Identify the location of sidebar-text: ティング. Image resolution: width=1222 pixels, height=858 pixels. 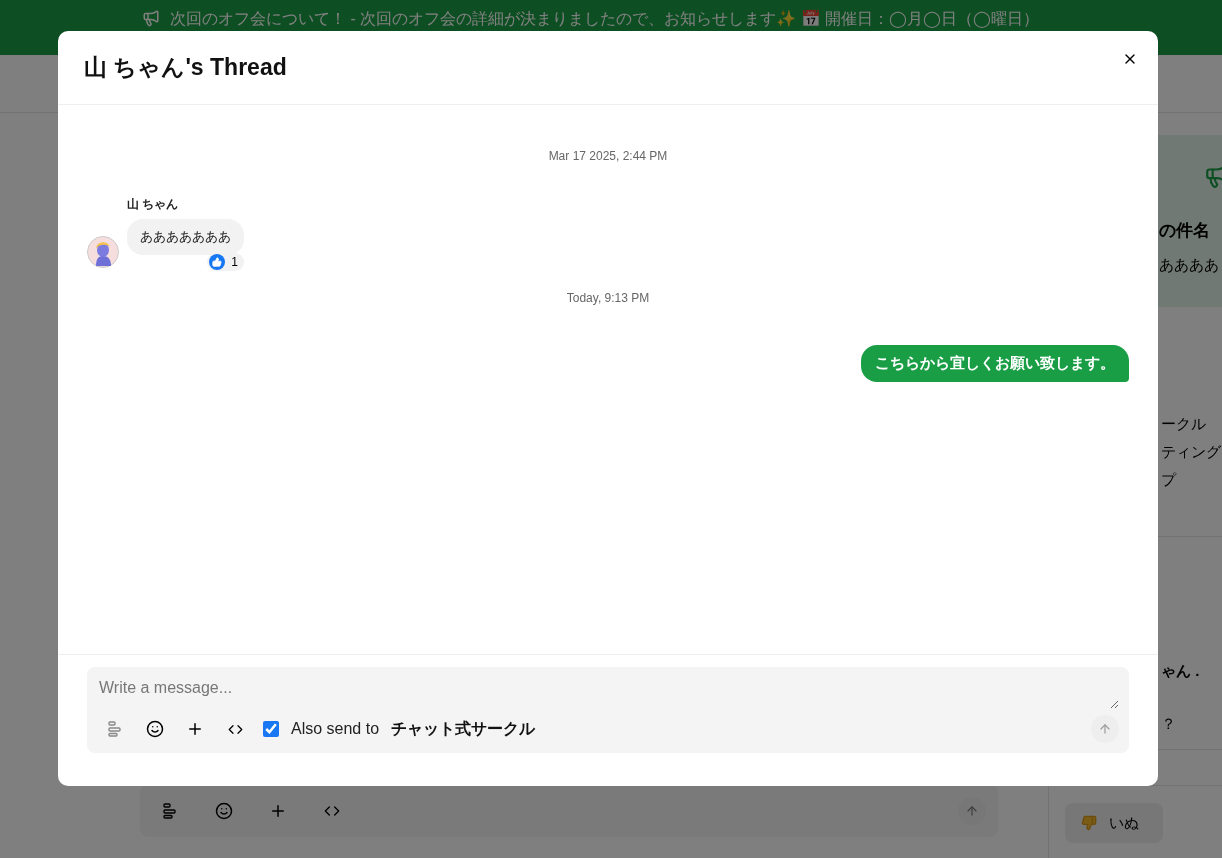
(1191, 452).